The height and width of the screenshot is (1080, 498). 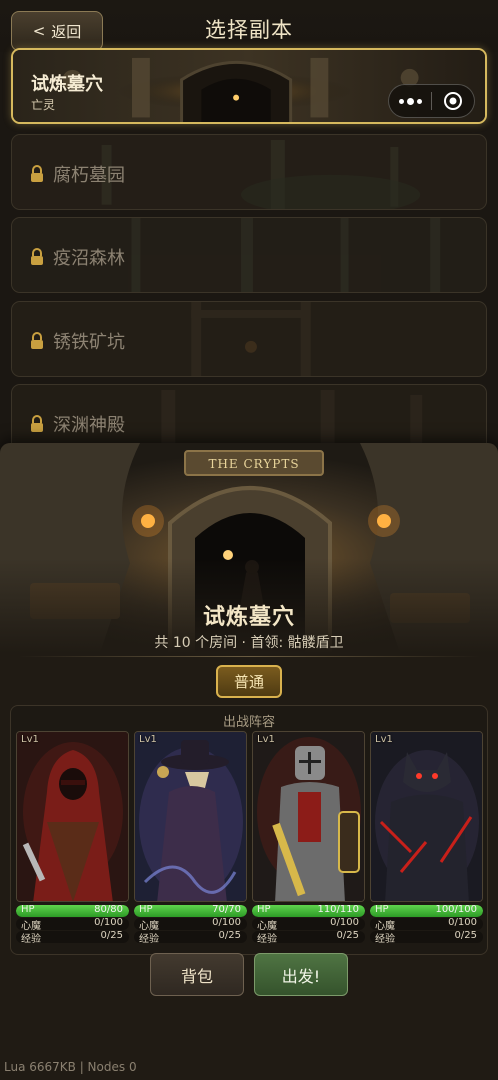 I want to click on dungeon-card-locked: 疫沼森林, so click(x=249, y=255).